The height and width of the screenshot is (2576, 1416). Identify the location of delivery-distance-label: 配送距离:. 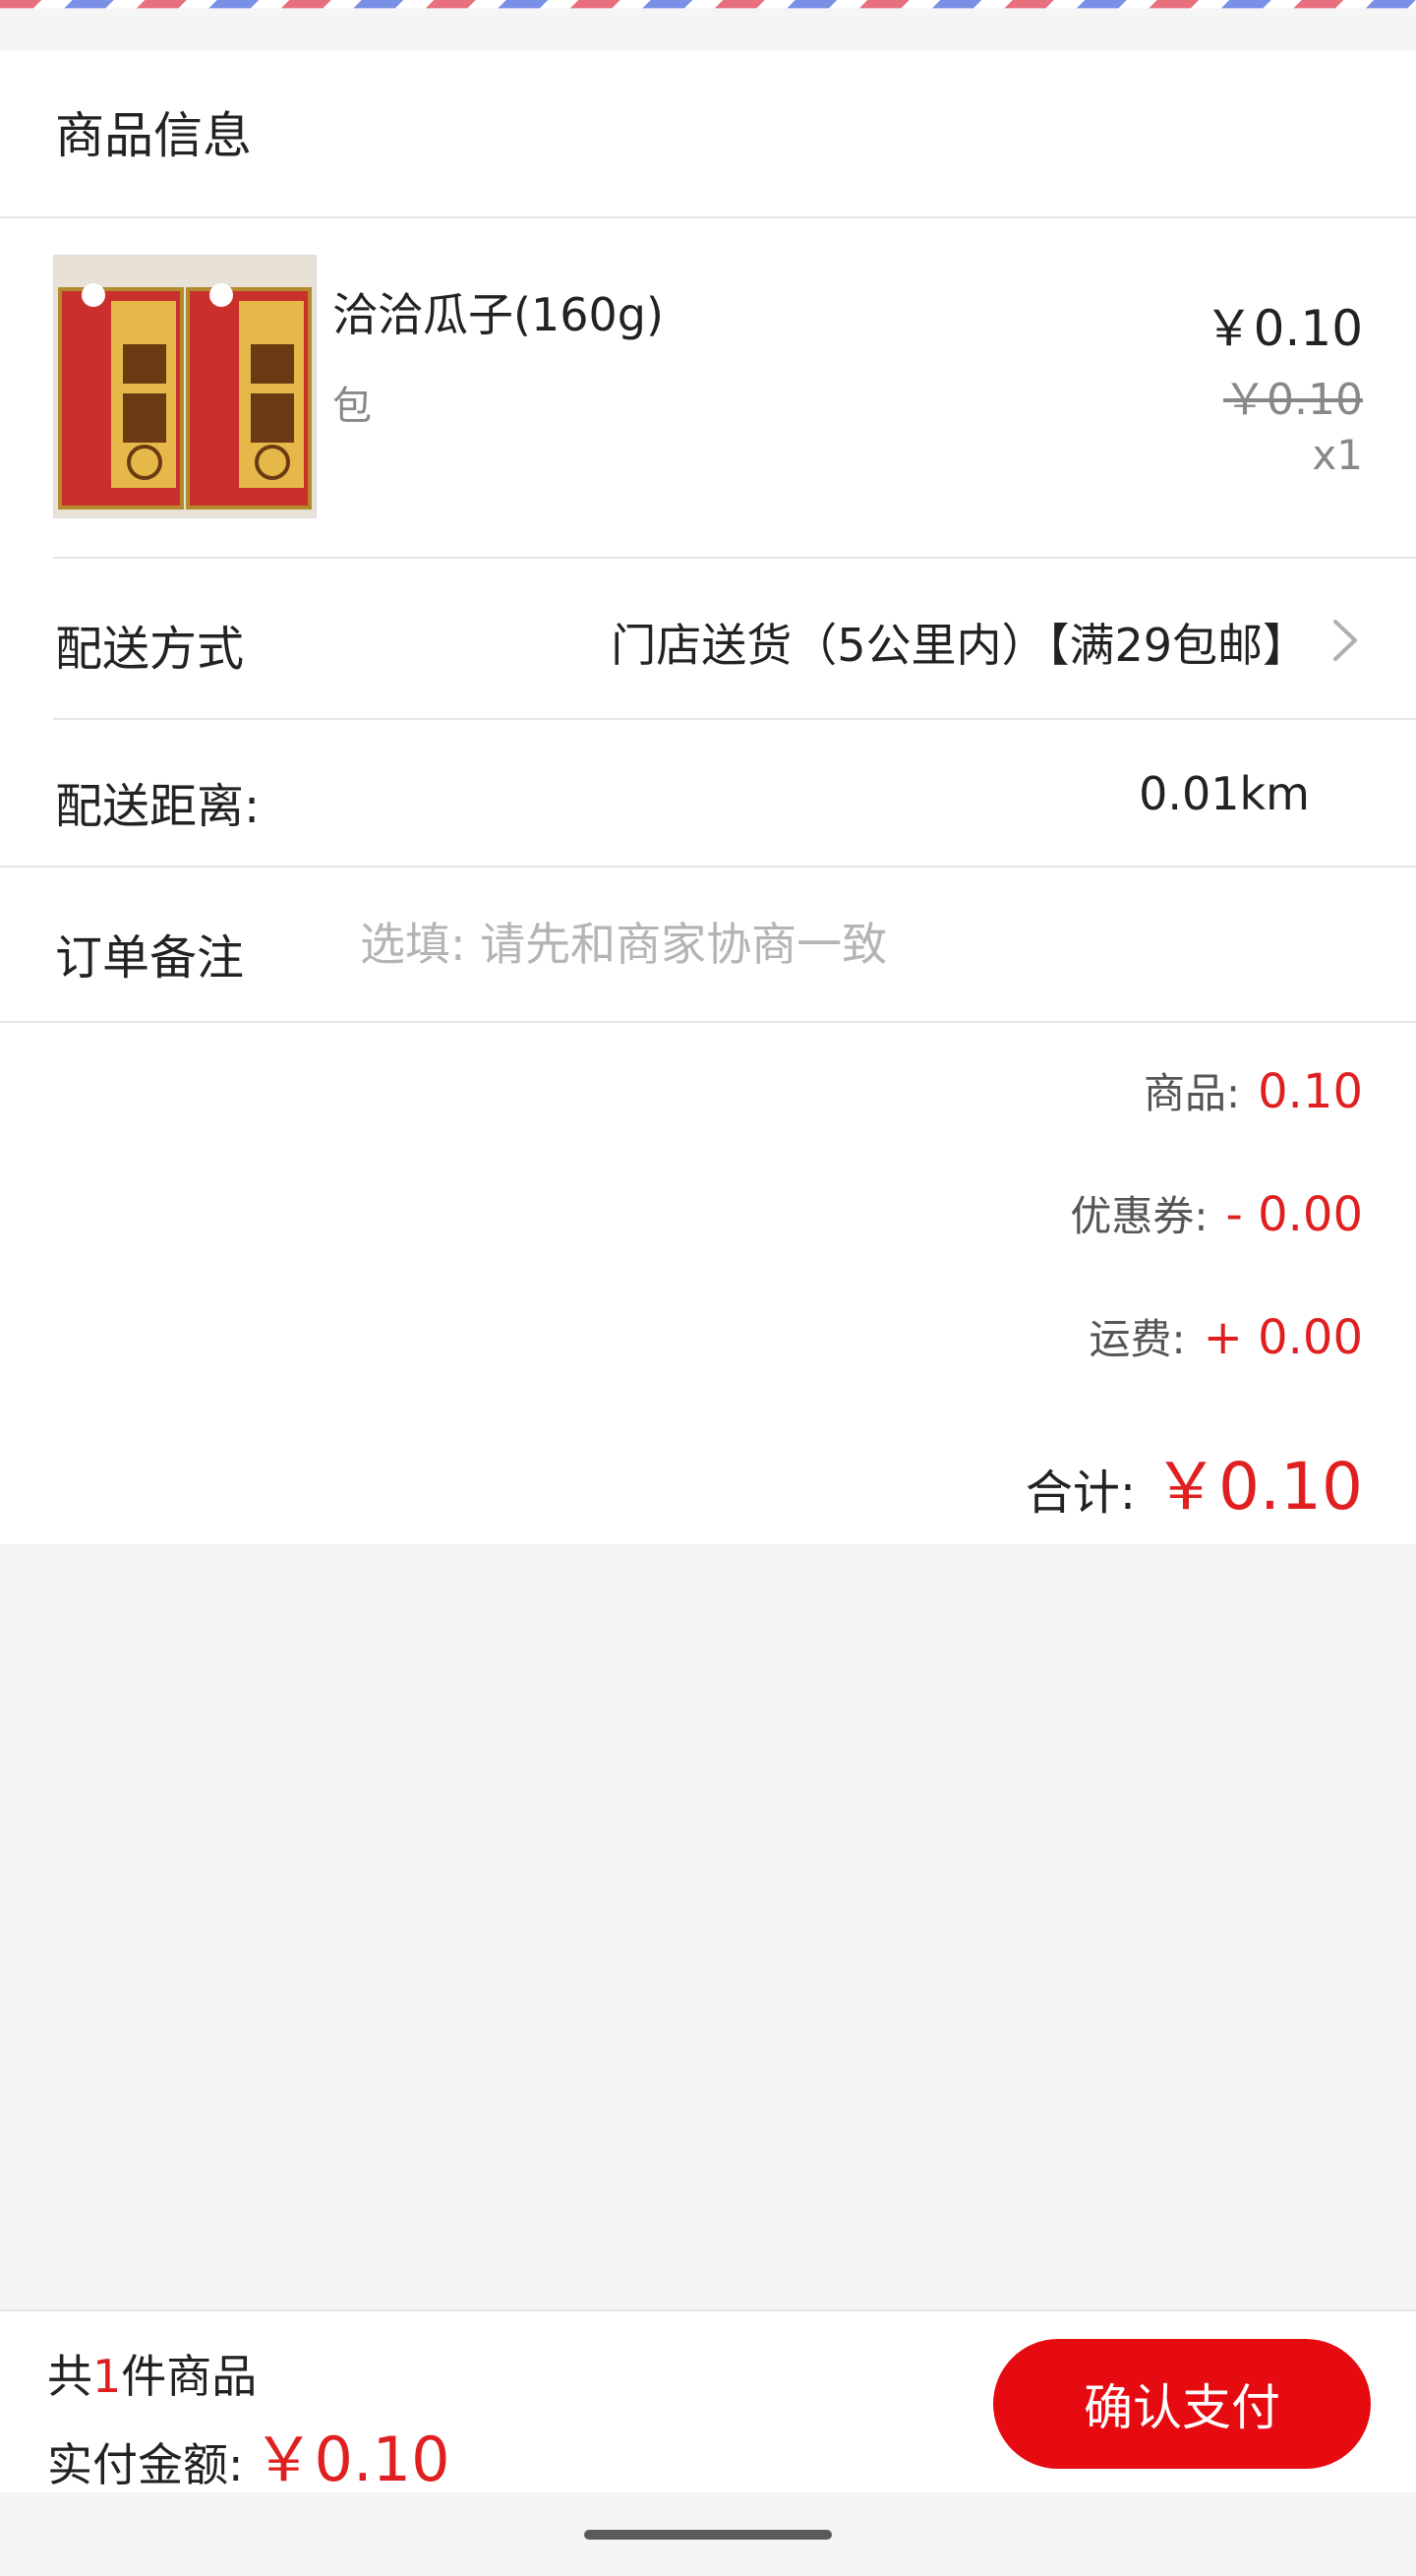
(158, 806).